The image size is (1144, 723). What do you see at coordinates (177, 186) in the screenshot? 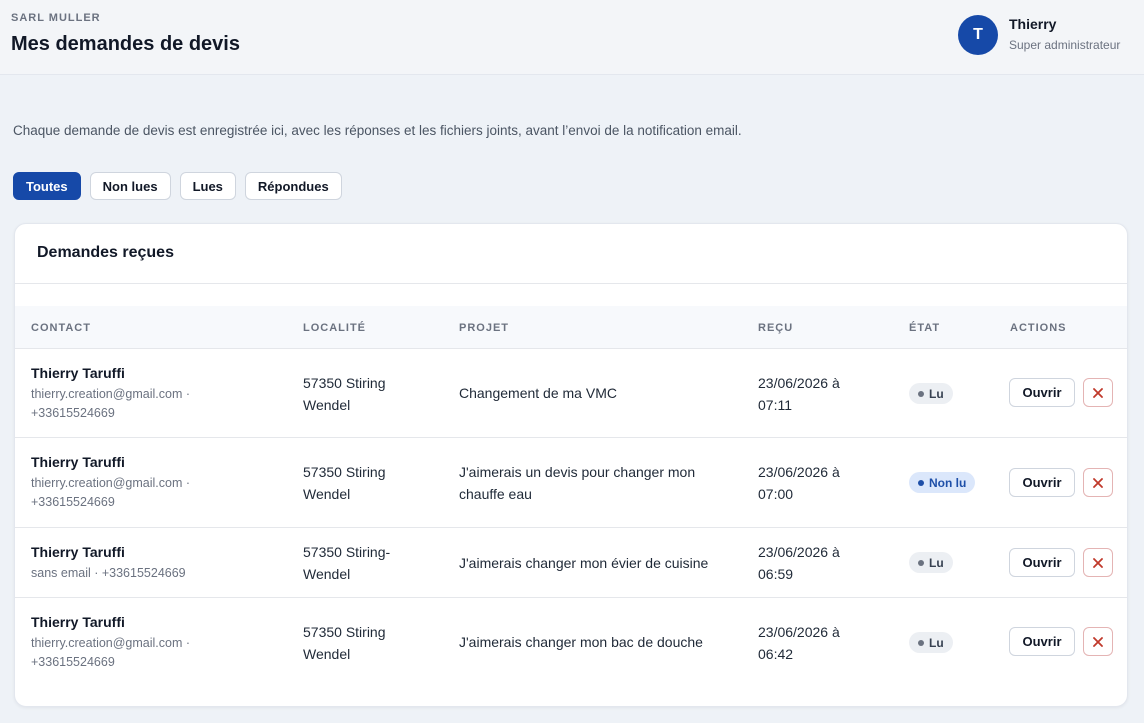
I see `filter-bar: Toutes Non lues Lues Répondues` at bounding box center [177, 186].